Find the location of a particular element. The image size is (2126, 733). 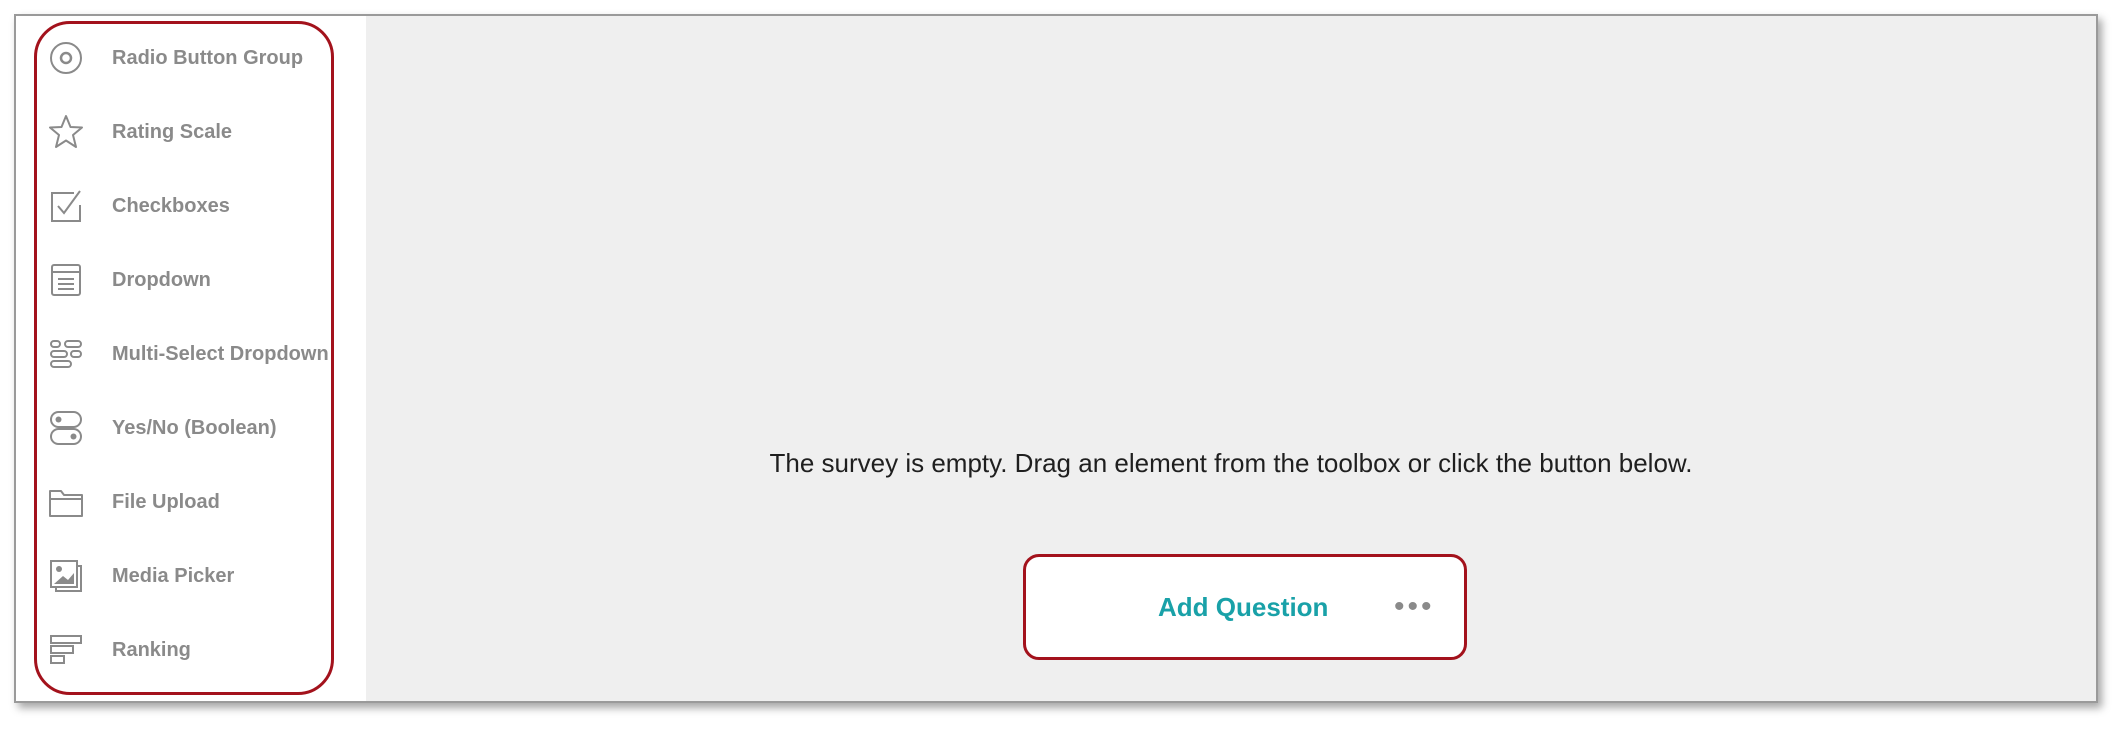

toolbox-item-dropdown: Dropdown is located at coordinates (196, 280).